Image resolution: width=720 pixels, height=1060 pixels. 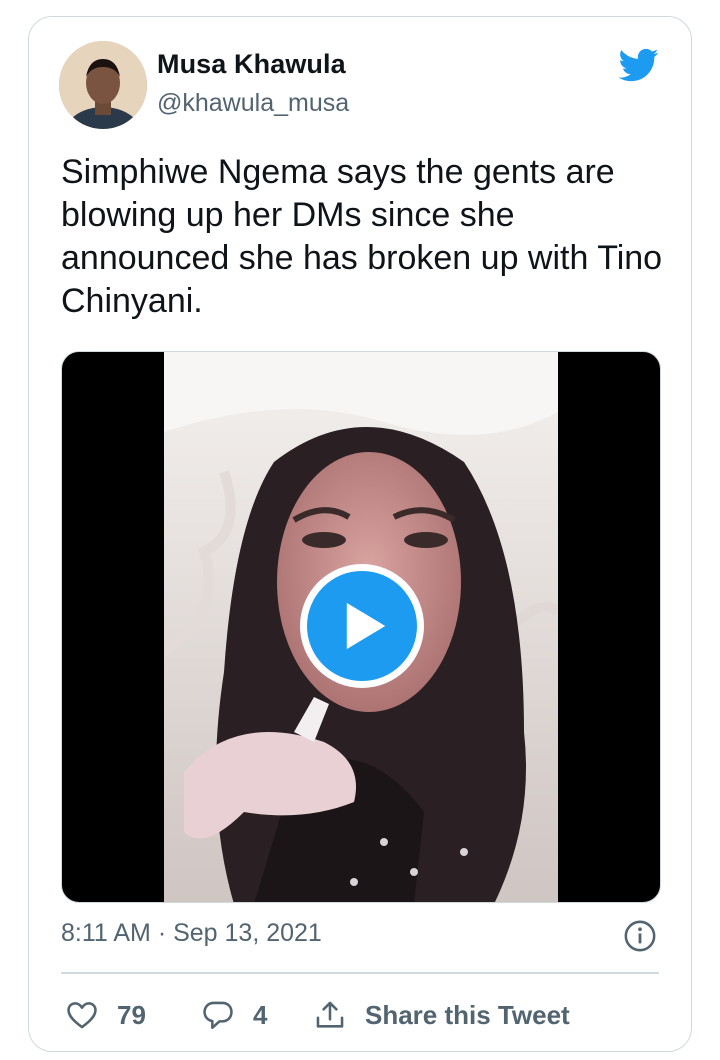 What do you see at coordinates (260, 1014) in the screenshot?
I see `reply-count: 4` at bounding box center [260, 1014].